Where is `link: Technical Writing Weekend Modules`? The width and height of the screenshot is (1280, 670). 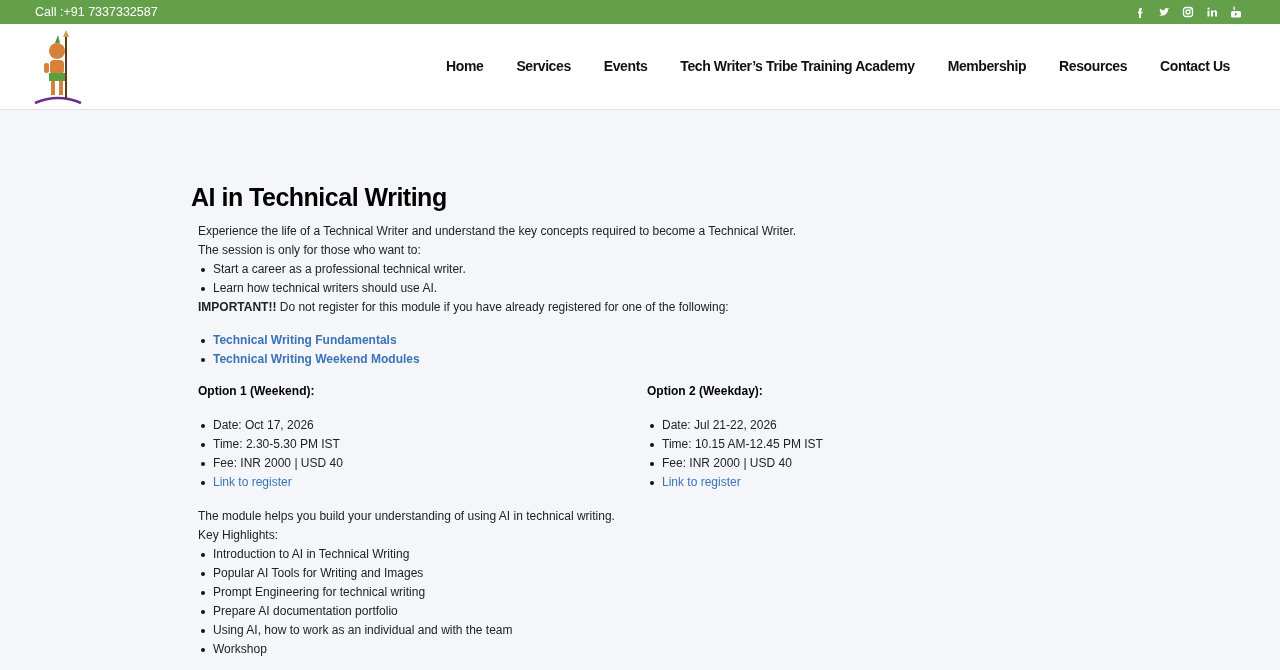 link: Technical Writing Weekend Modules is located at coordinates (316, 359).